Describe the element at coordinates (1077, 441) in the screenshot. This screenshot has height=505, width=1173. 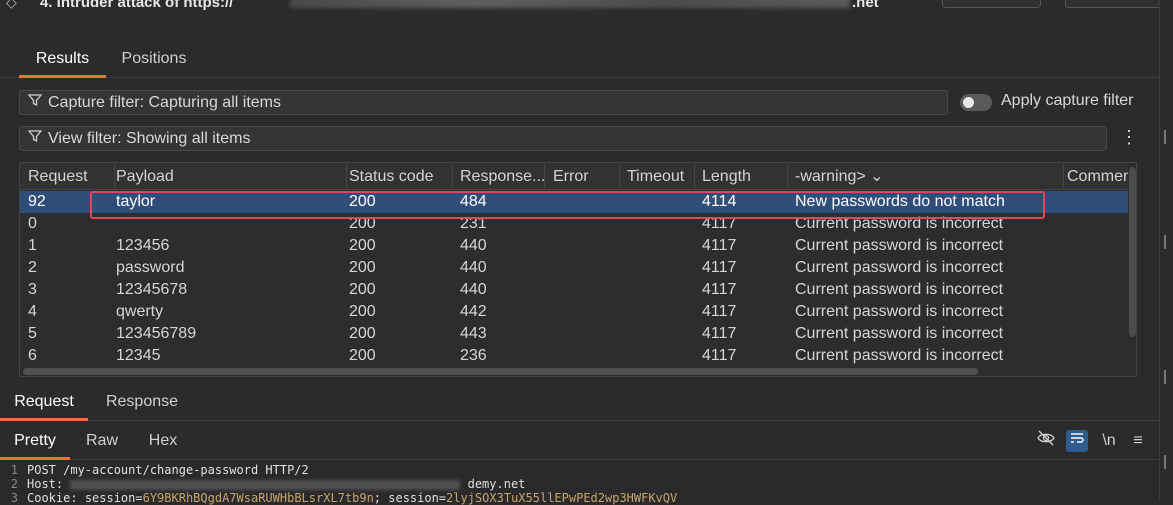
I see `word-wrap-icon` at that location.